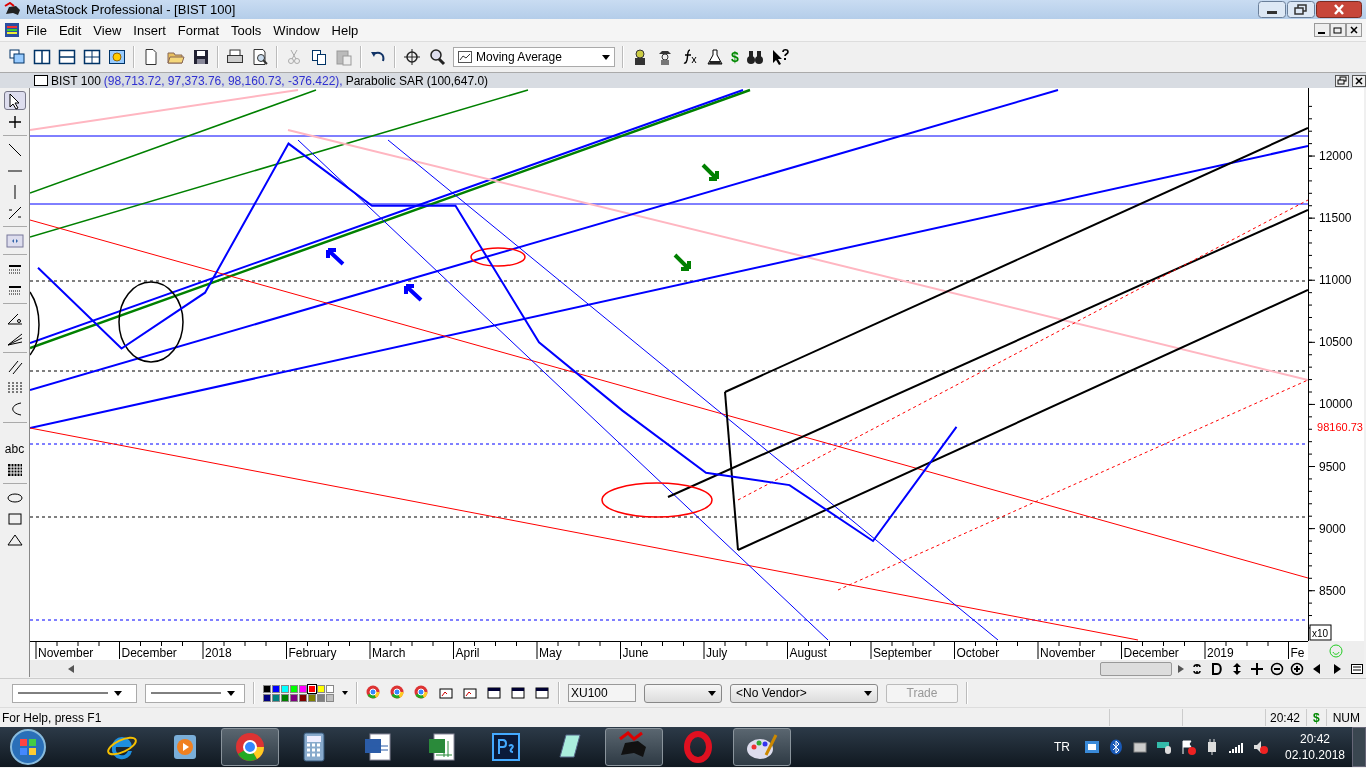  What do you see at coordinates (550, 653) in the screenshot?
I see `axis-label: May` at bounding box center [550, 653].